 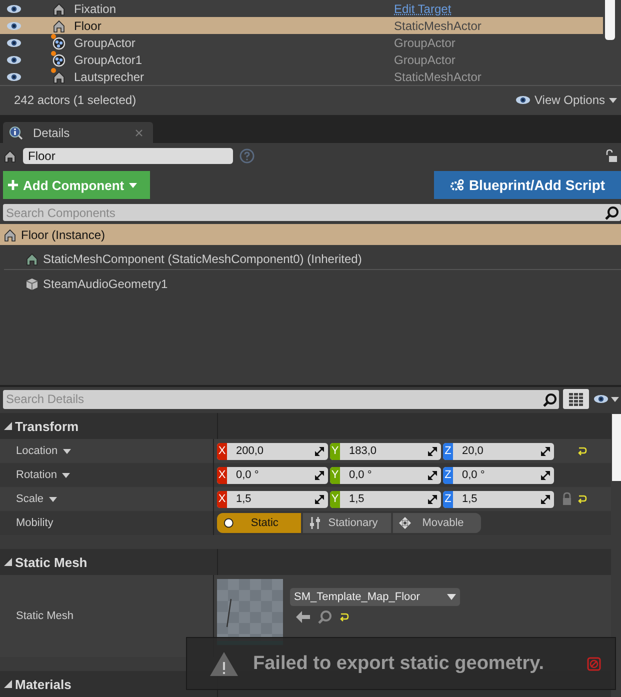 What do you see at coordinates (305, 426) in the screenshot?
I see `section-header: Transform` at bounding box center [305, 426].